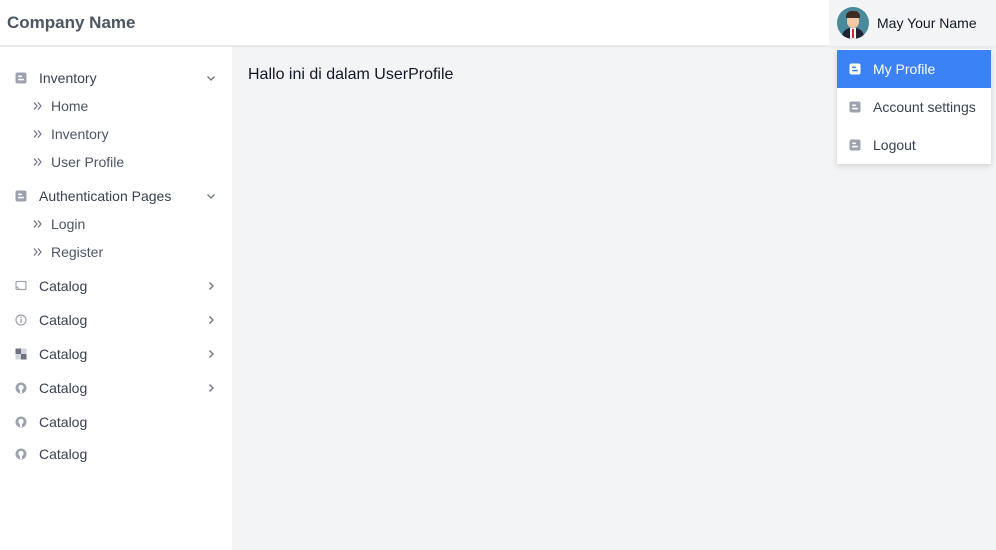 Image resolution: width=996 pixels, height=550 pixels. I want to click on user-menu-toggle: May Your Name, so click(912, 23).